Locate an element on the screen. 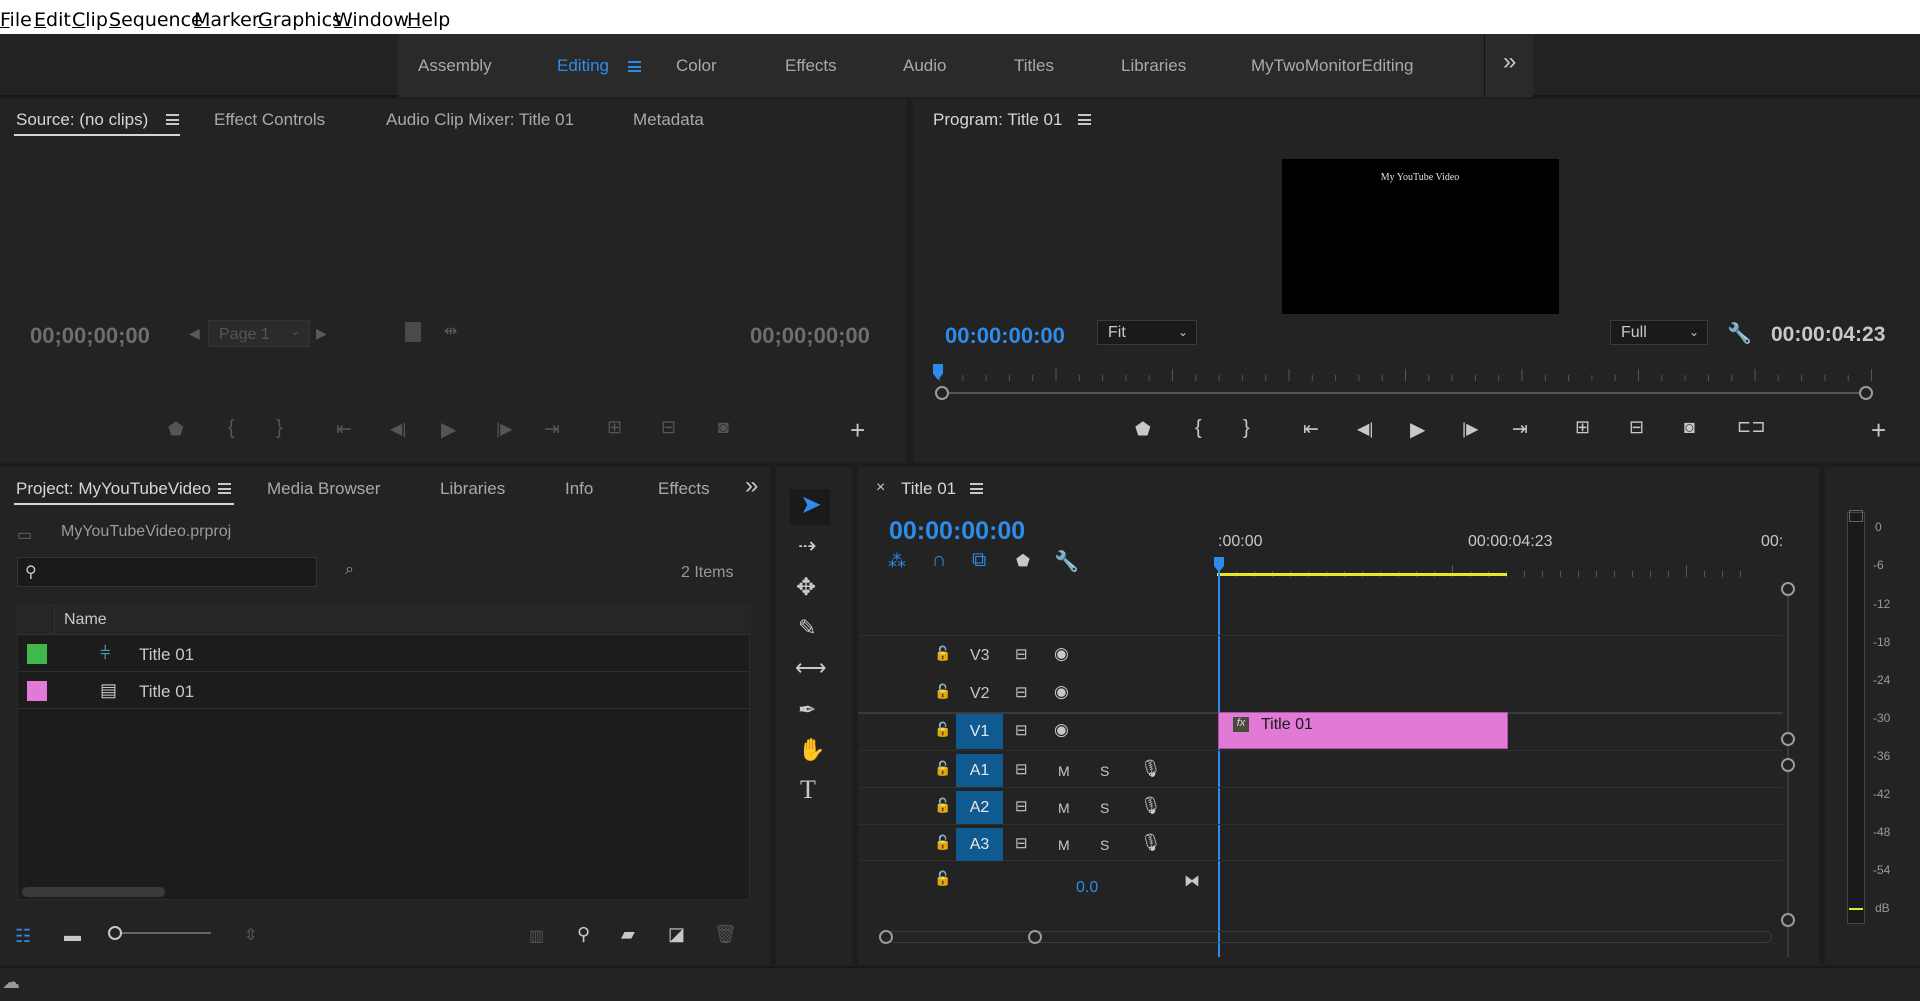 The image size is (1920, 1001). list-item: ⫩ Title 01 is located at coordinates (384, 654).